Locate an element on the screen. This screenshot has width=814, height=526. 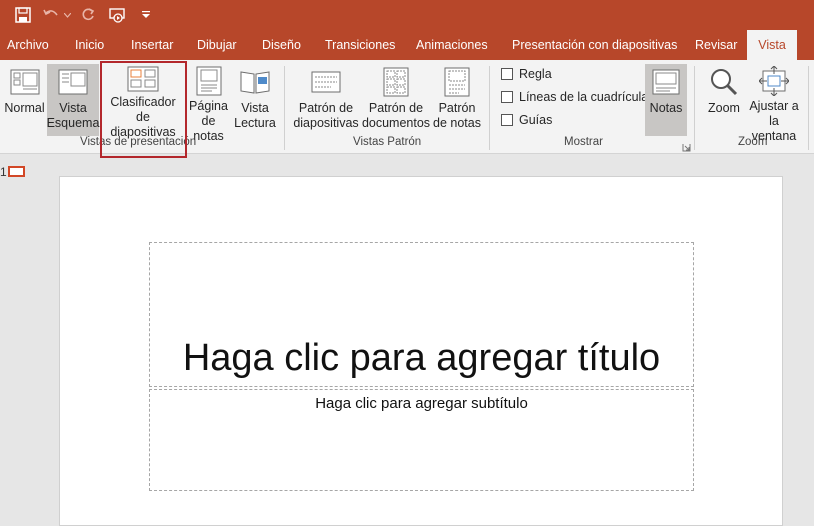
notes-page-icon is located at coordinates (209, 81).